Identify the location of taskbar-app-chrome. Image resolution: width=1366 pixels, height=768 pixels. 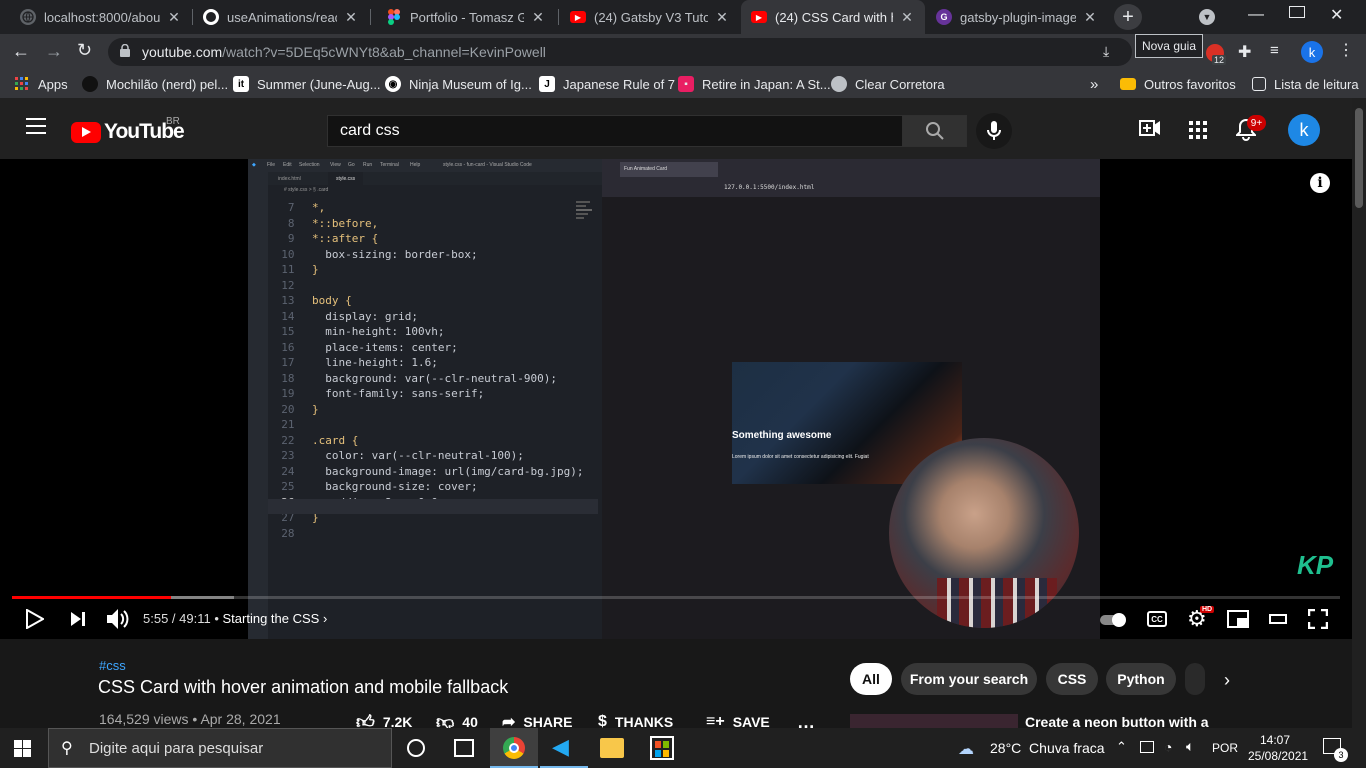
(514, 748).